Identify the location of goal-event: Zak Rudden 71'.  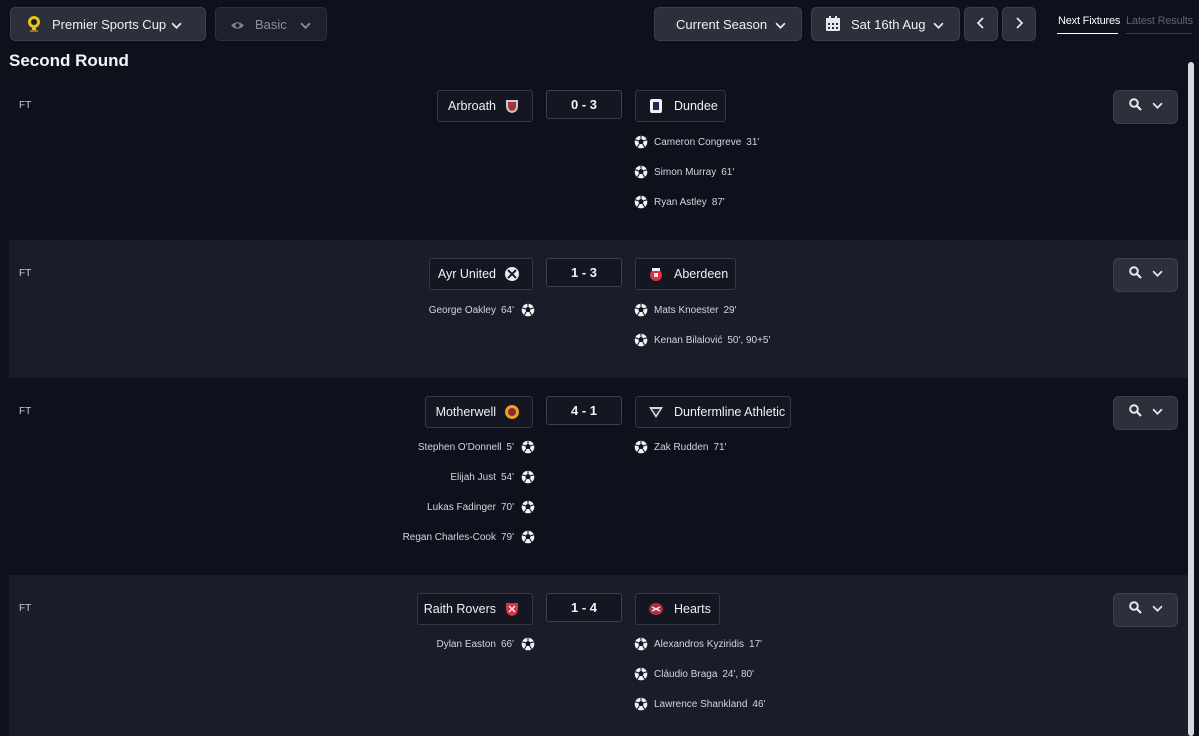
(680, 447).